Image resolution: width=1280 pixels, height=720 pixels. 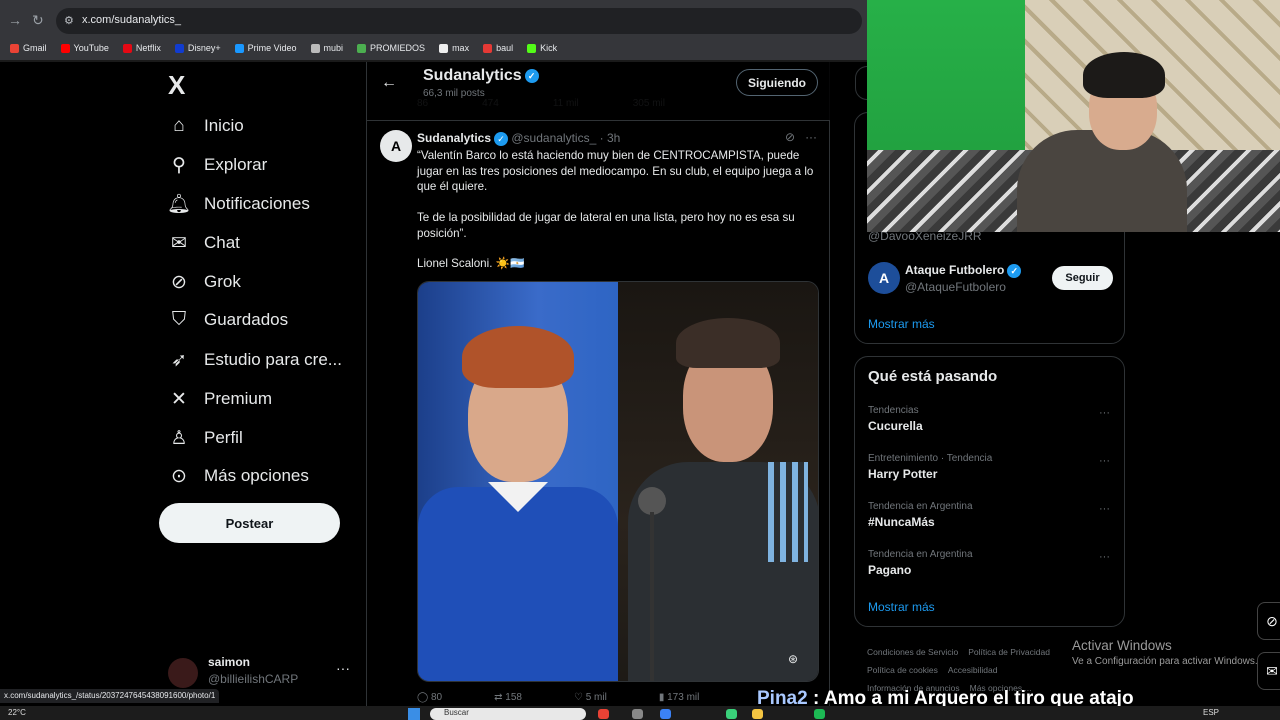 What do you see at coordinates (204, 282) in the screenshot?
I see `sidebar-item-grok: ⊘ Grok` at bounding box center [204, 282].